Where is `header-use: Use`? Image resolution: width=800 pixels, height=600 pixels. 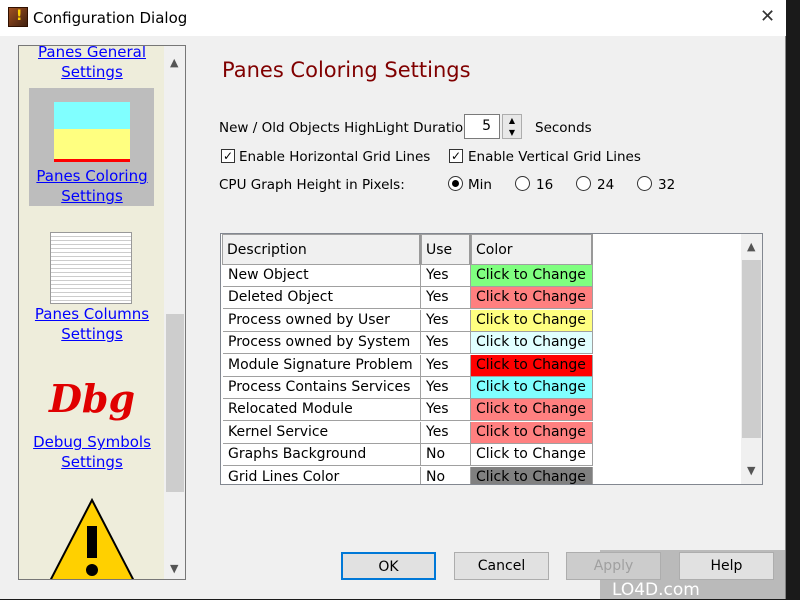 header-use: Use is located at coordinates (446, 249).